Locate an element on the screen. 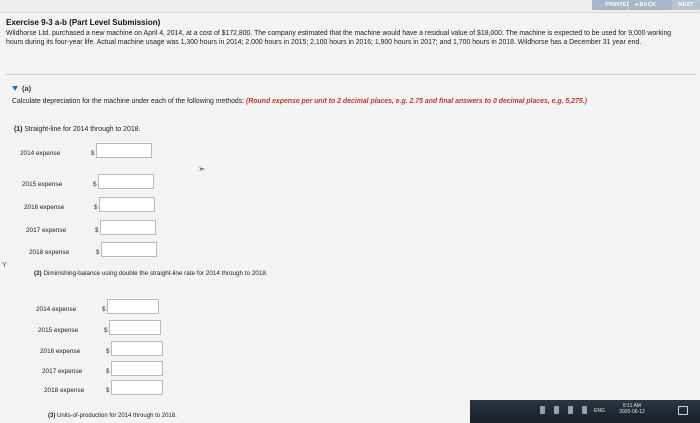 The height and width of the screenshot is (423, 700). s1-2016-expense-input is located at coordinates (127, 204).